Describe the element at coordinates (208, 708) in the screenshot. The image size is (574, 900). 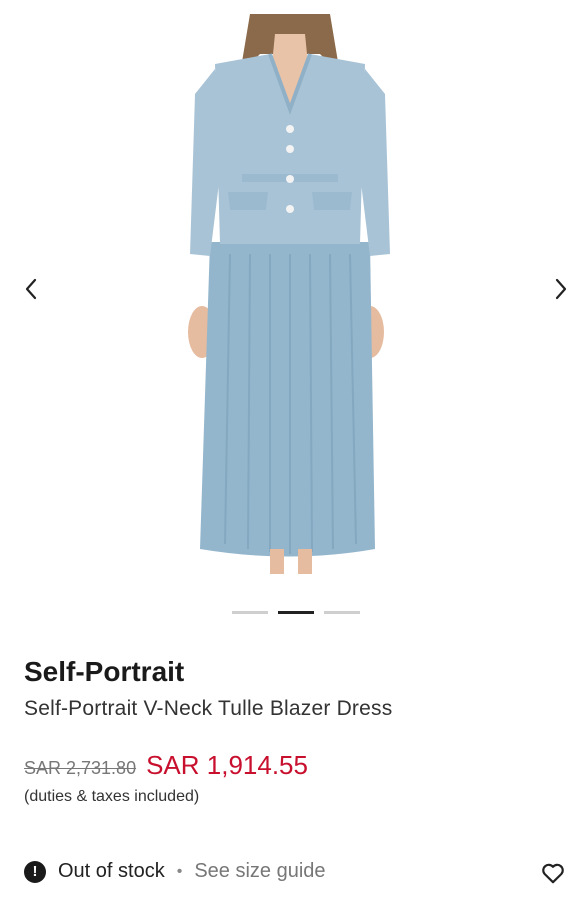
I see `product-name: Self-Portrait V-Neck Tulle Blazer Dress` at that location.